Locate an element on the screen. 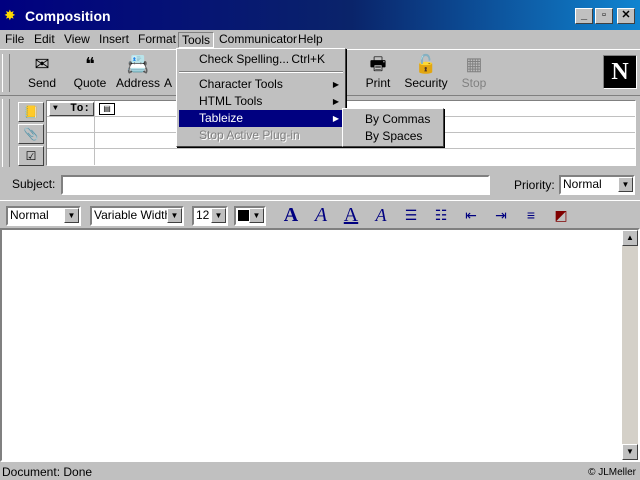 This screenshot has width=640, height=480. subject-row: Subject: Priority: Normal ▼ is located at coordinates (320, 184).